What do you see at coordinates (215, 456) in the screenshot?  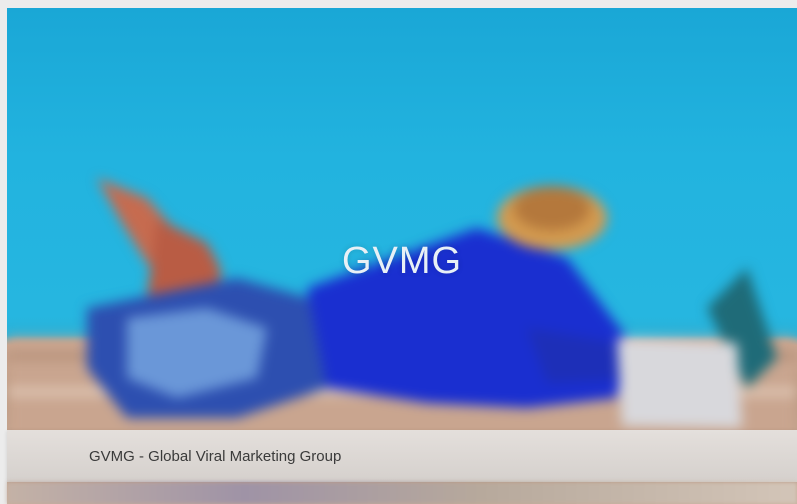 I see `caption-text: GVMG - Global Viral Marketing Group` at bounding box center [215, 456].